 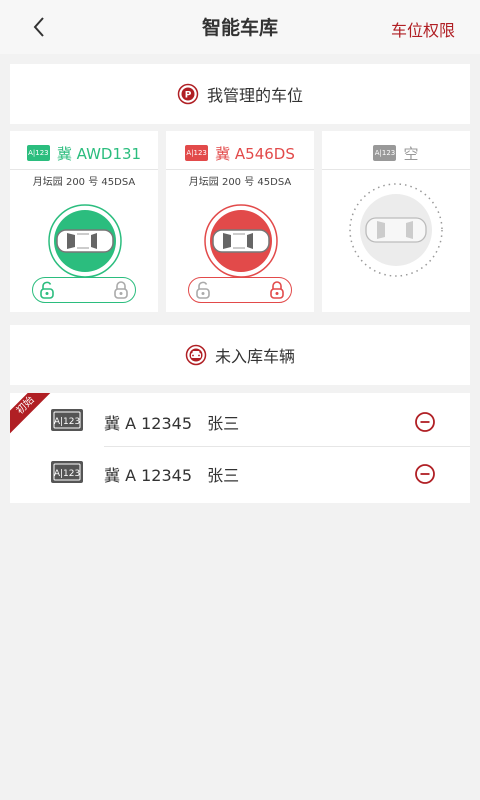 I want to click on vehicle-list: 初始 A|123 冀 A 12345 张三 A|123 冀 A 12345 张三, so click(x=240, y=448).